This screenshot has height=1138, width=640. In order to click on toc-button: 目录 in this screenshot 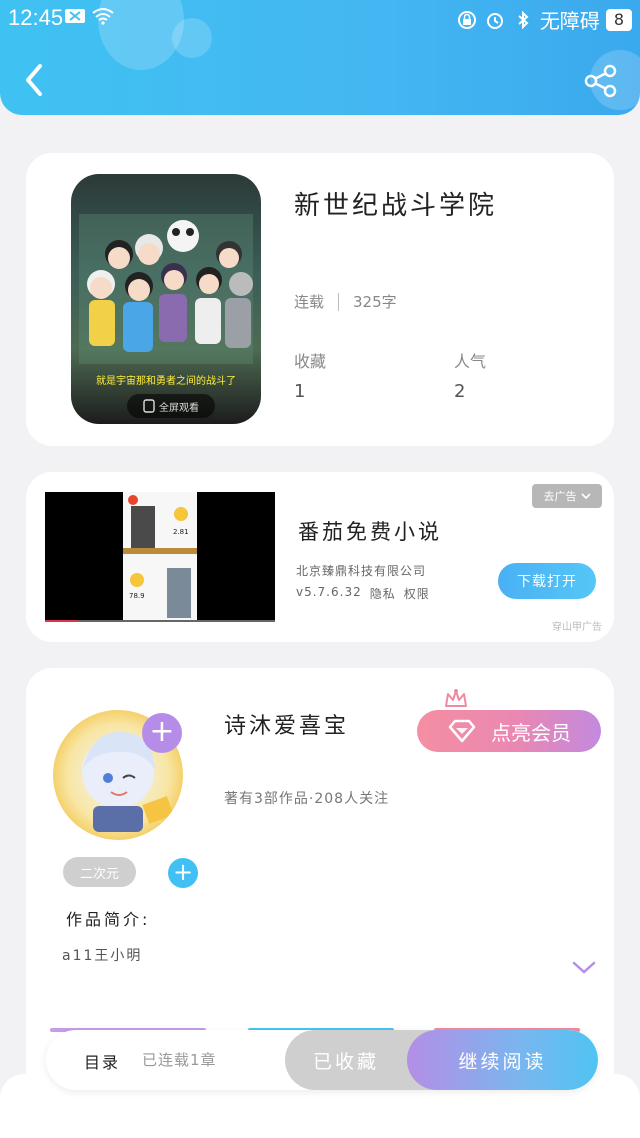, I will do `click(102, 1061)`.